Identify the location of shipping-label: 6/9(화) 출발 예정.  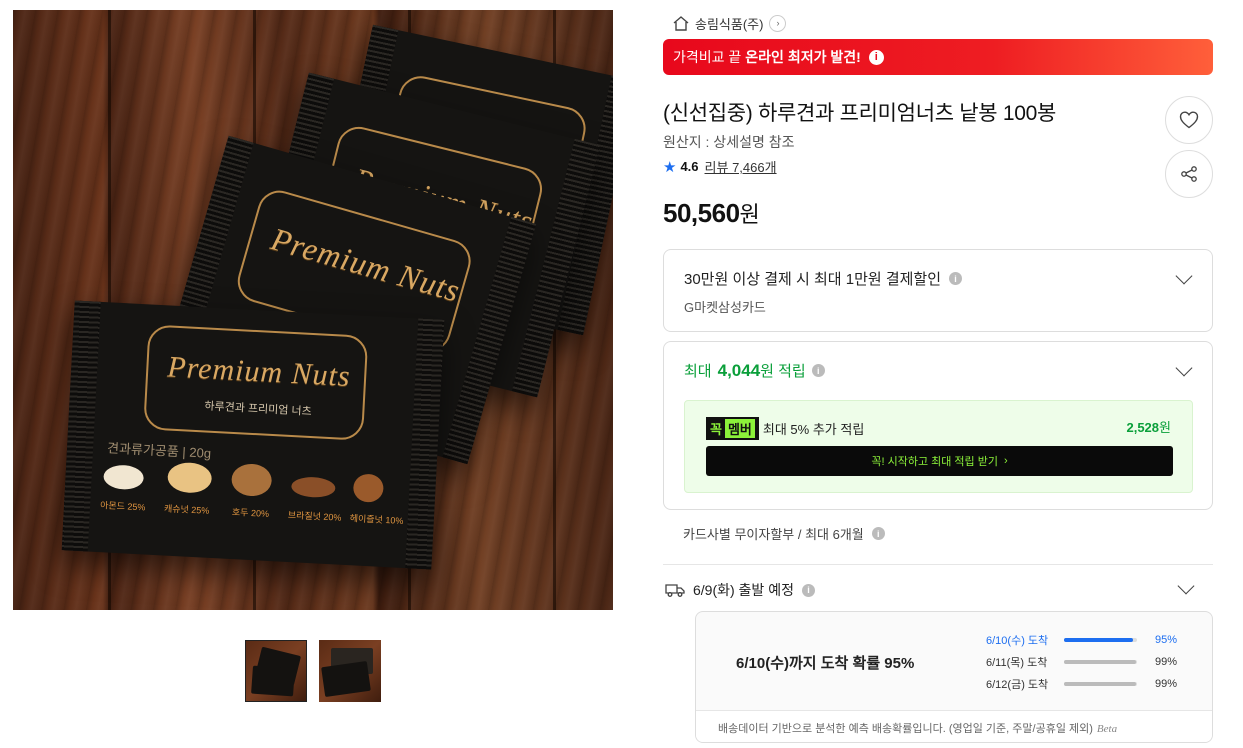
(743, 590).